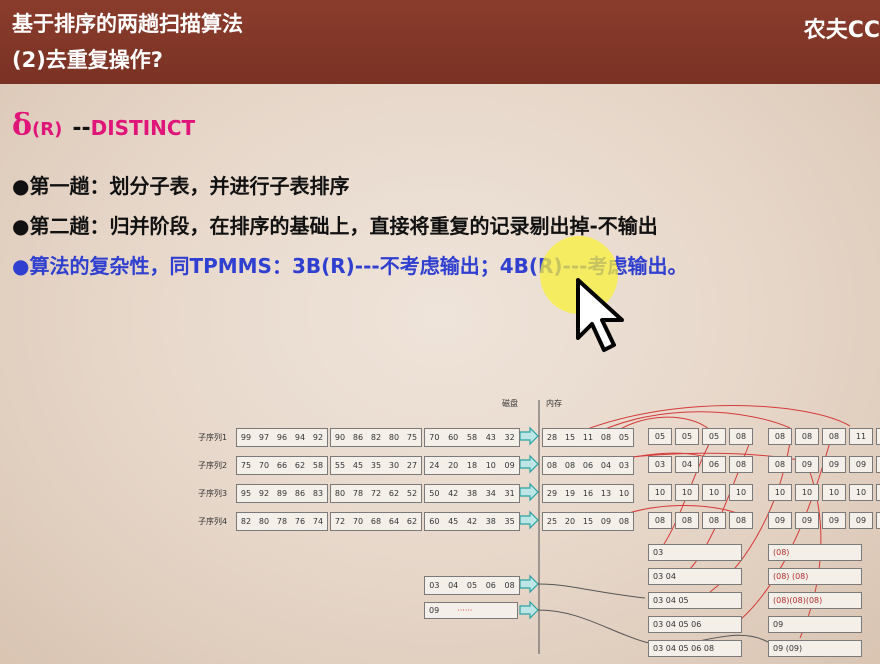 The height and width of the screenshot is (664, 880). What do you see at coordinates (588, 493) in the screenshot?
I see `memory-buffer: 29 19 16 13 10` at bounding box center [588, 493].